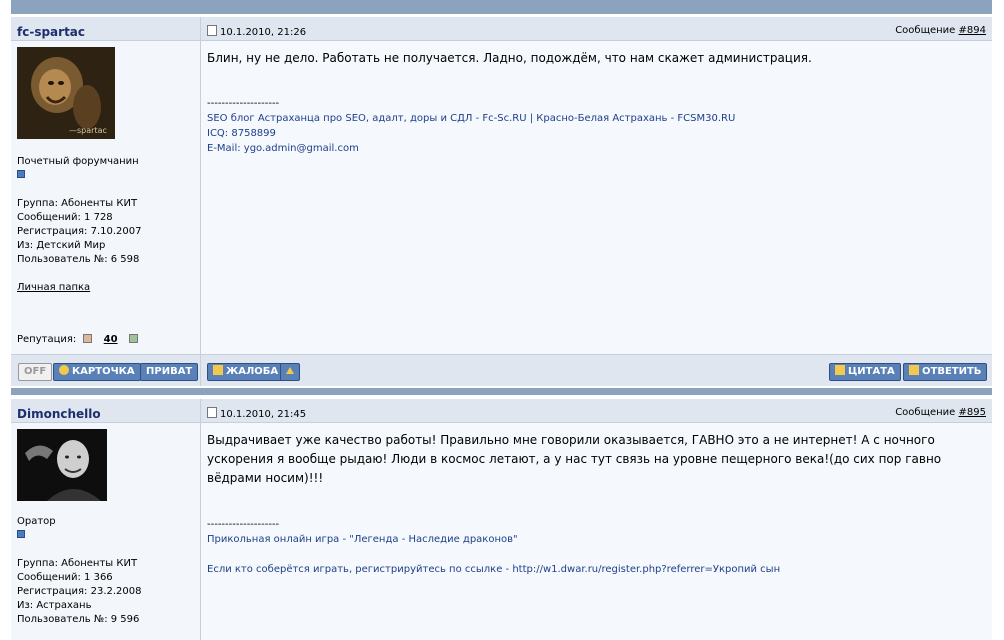 This screenshot has width=1004, height=640. I want to click on post2-message-label: Сообщение, so click(925, 412).